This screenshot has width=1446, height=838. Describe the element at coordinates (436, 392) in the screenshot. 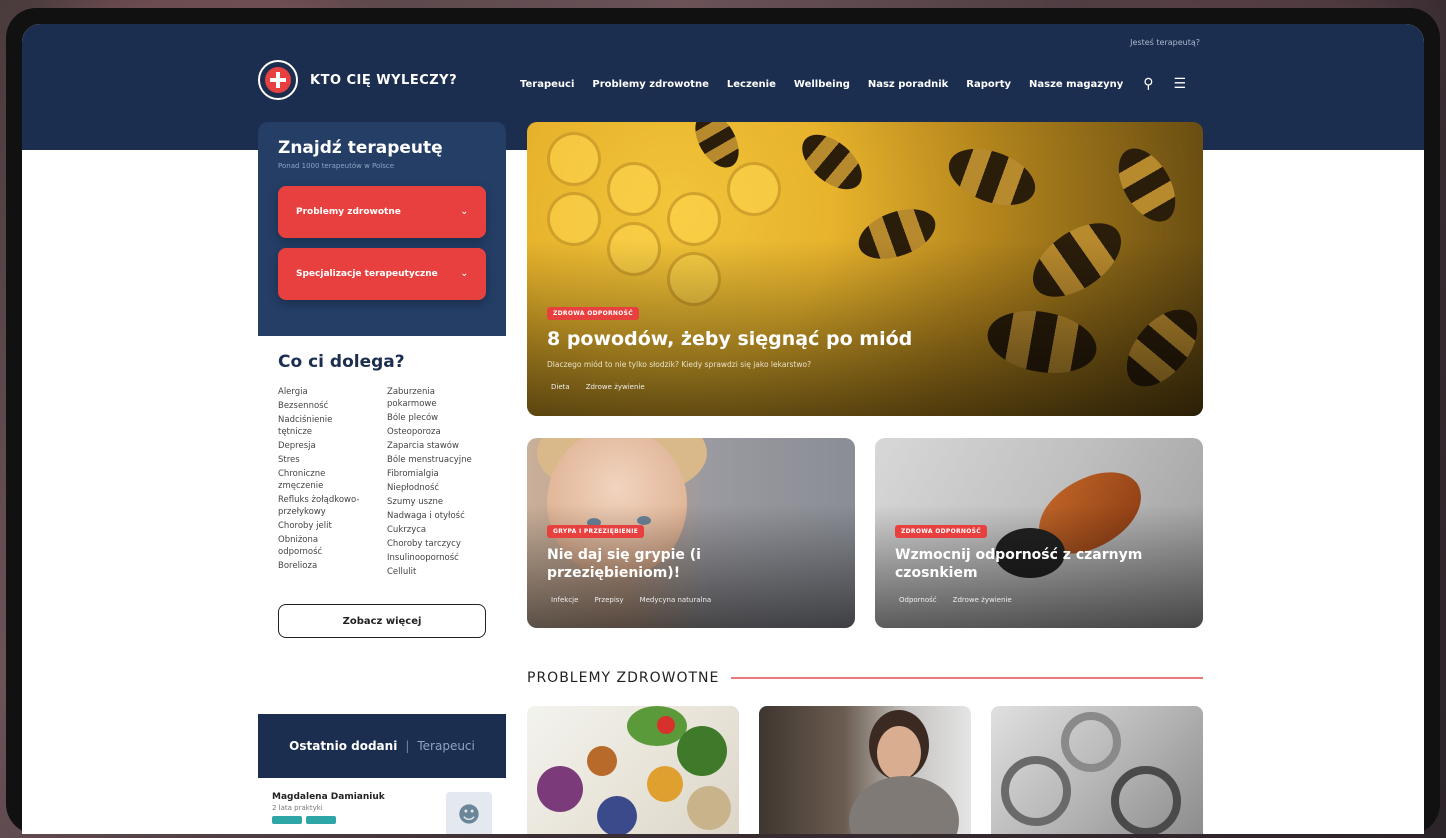

I see `ailment-link: Zaburzenia` at that location.